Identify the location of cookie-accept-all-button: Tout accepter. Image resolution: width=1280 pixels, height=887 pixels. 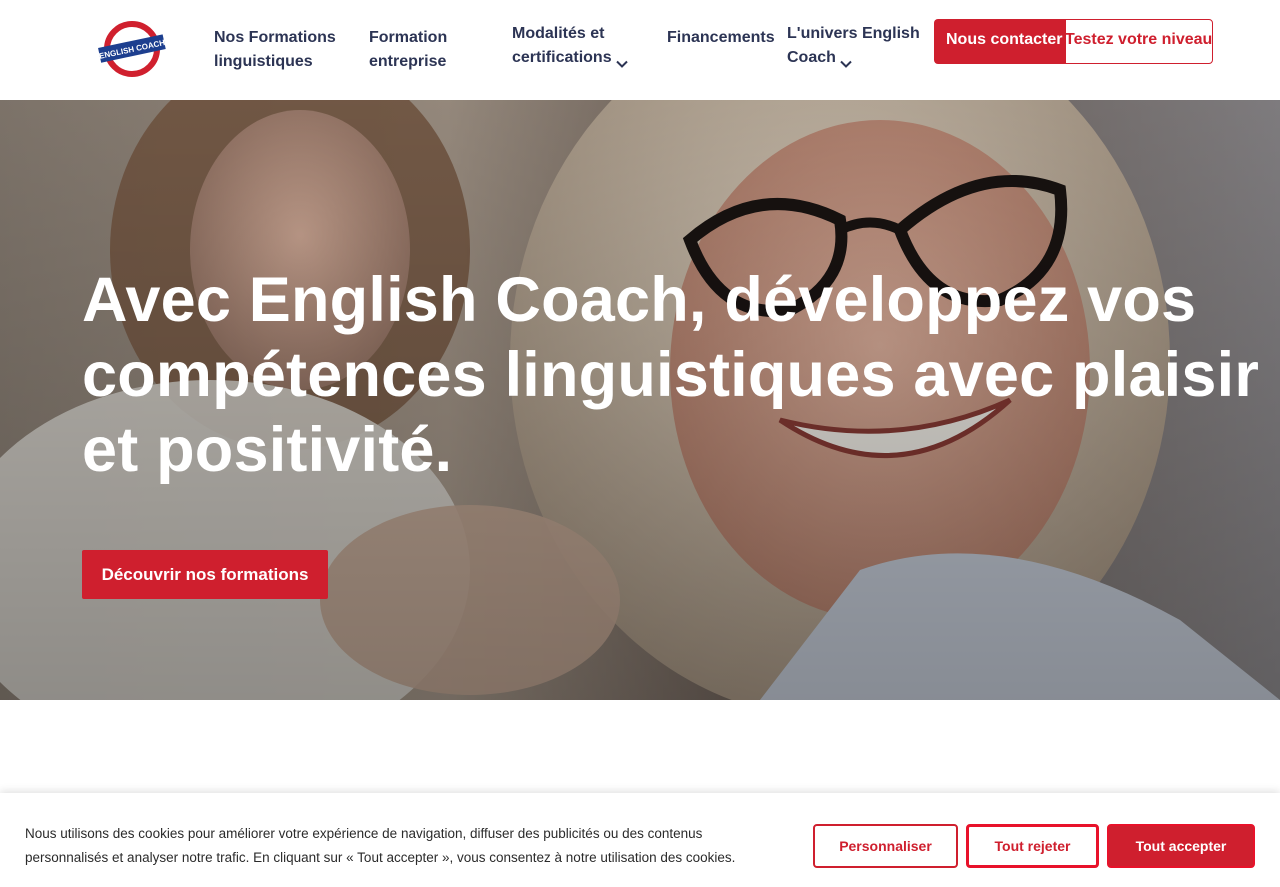
(1181, 846).